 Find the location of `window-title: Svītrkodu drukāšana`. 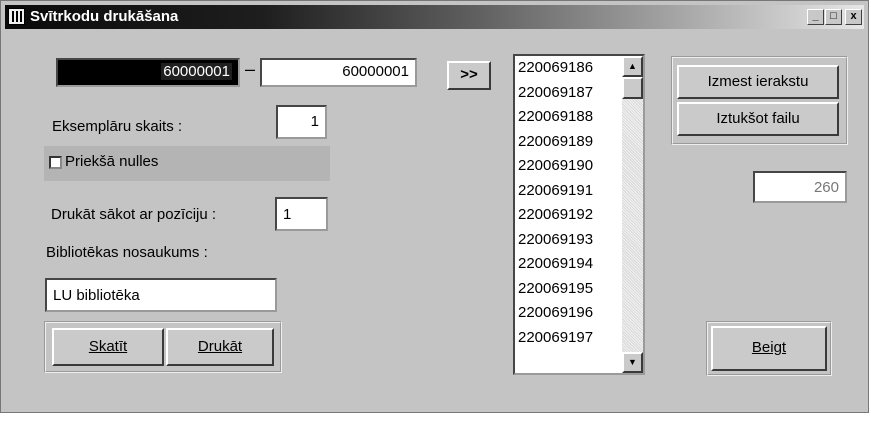

window-title: Svītrkodu drukāšana is located at coordinates (104, 16).